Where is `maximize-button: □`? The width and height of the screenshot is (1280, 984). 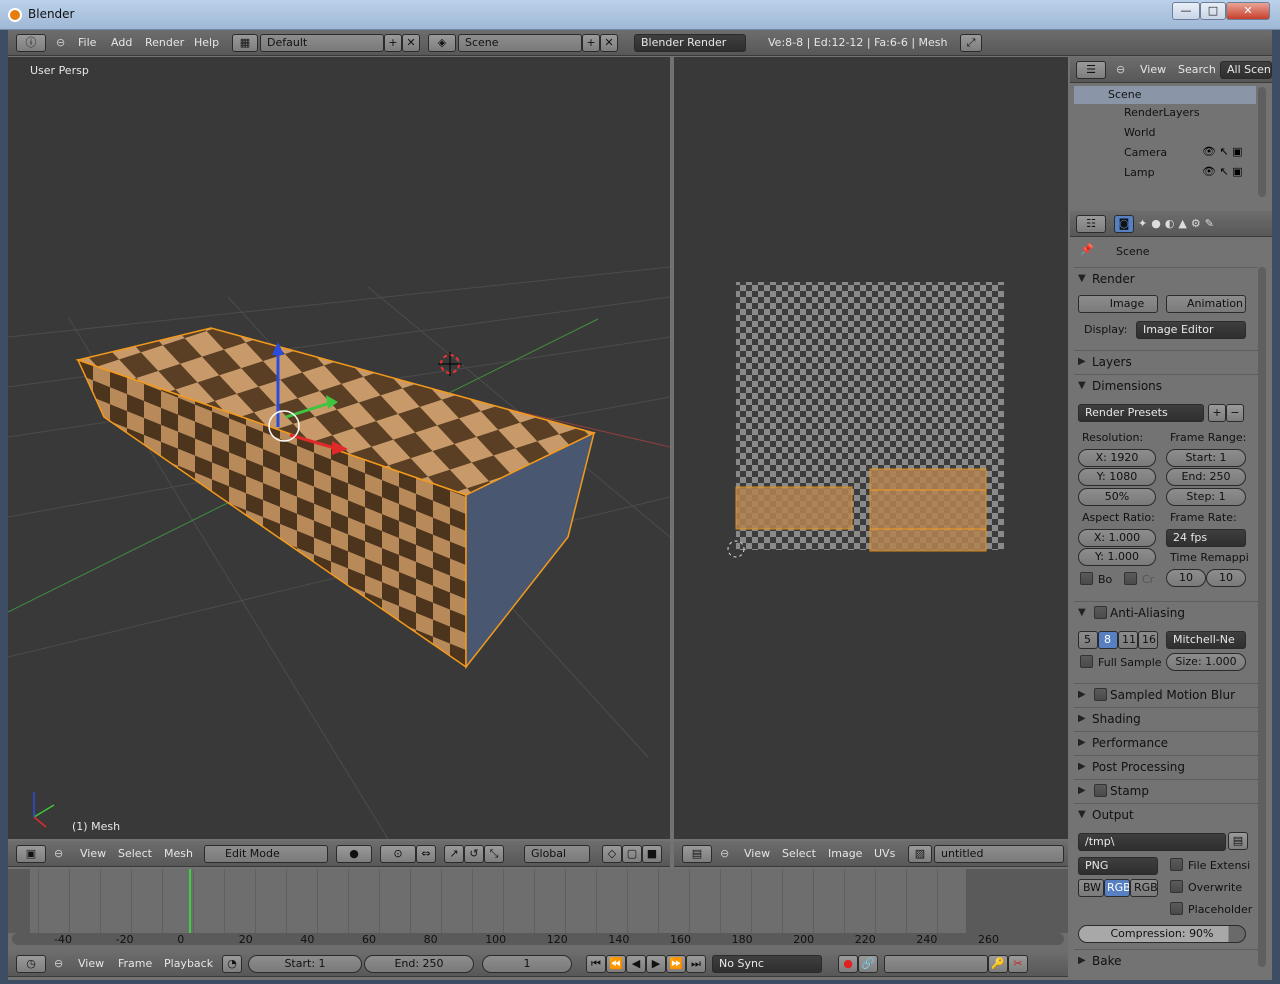 maximize-button: □ is located at coordinates (1213, 11).